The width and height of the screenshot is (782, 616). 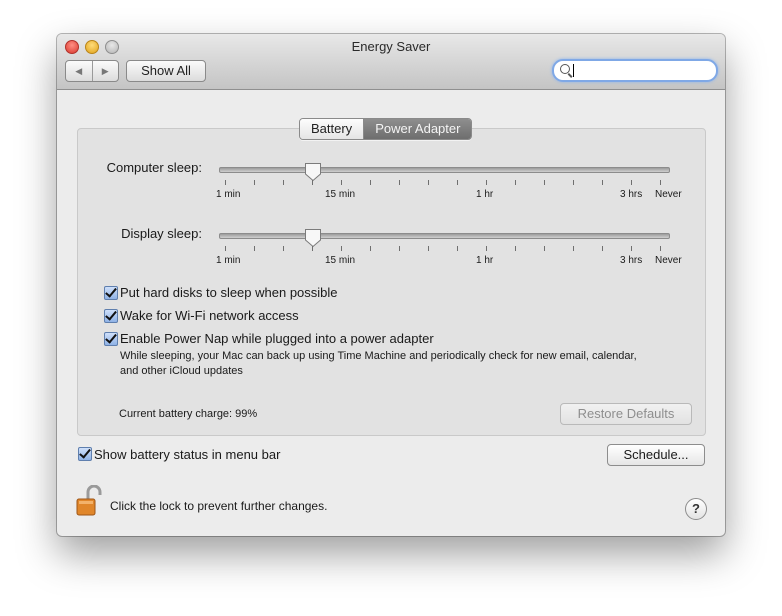 I want to click on title-bar: Energy Saver ◀ ▶ Show All, so click(x=391, y=62).